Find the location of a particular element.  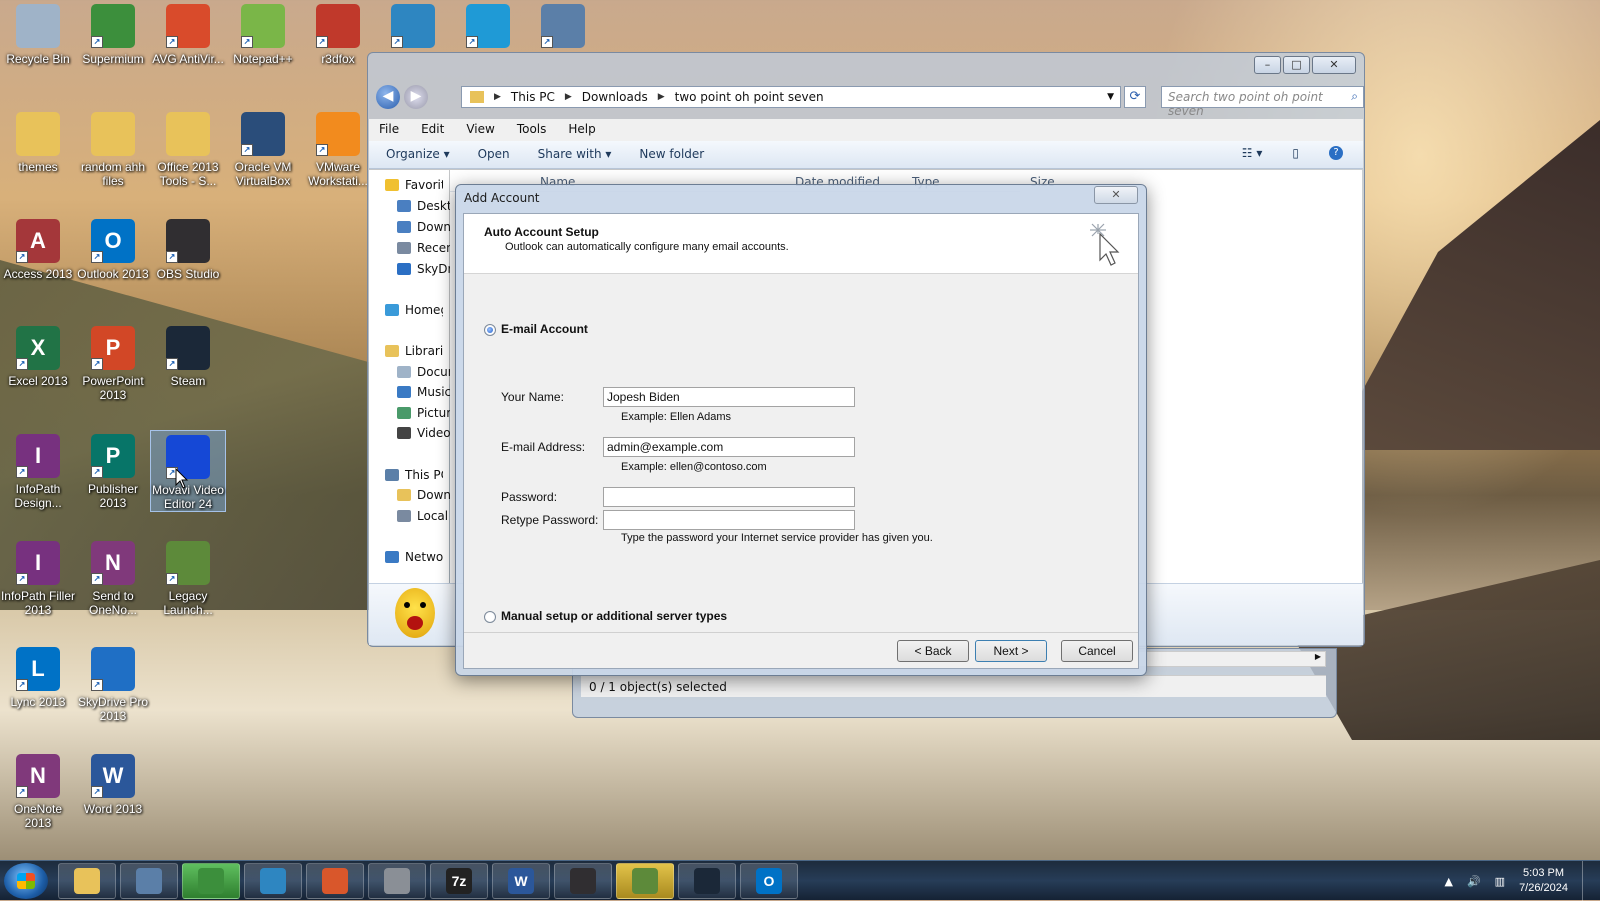

desktop-shortcut: X ↗ Excel 2013 is located at coordinates (38, 355).